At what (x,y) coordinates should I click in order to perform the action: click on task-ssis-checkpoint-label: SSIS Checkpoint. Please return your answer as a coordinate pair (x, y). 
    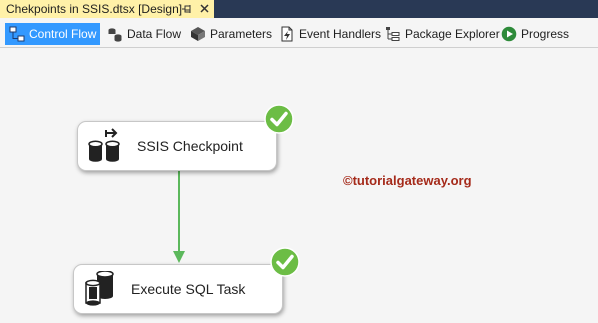
    Looking at the image, I should click on (190, 146).